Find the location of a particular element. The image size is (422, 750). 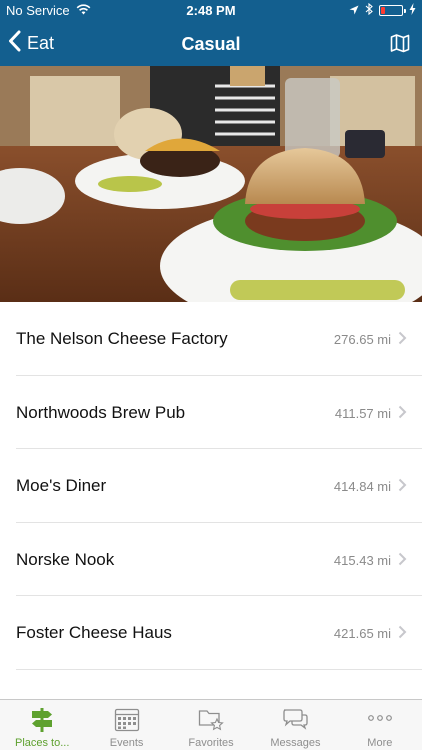

tab-messages: Messages is located at coordinates (295, 725).